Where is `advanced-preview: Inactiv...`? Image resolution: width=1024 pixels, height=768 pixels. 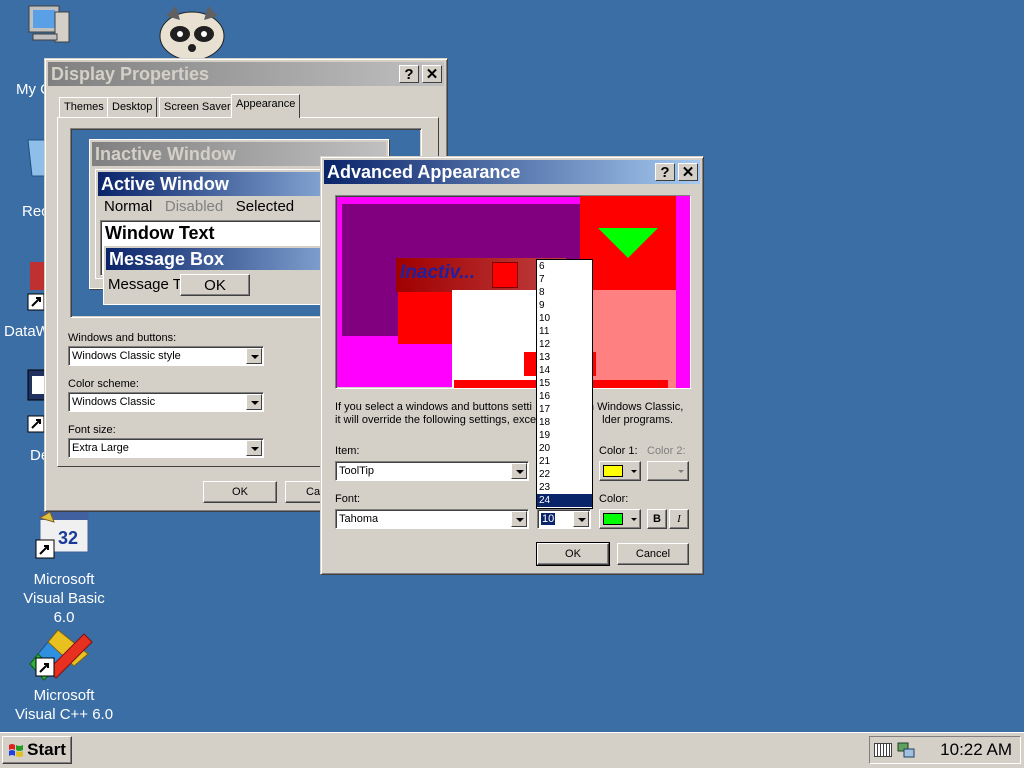 advanced-preview: Inactiv... is located at coordinates (513, 292).